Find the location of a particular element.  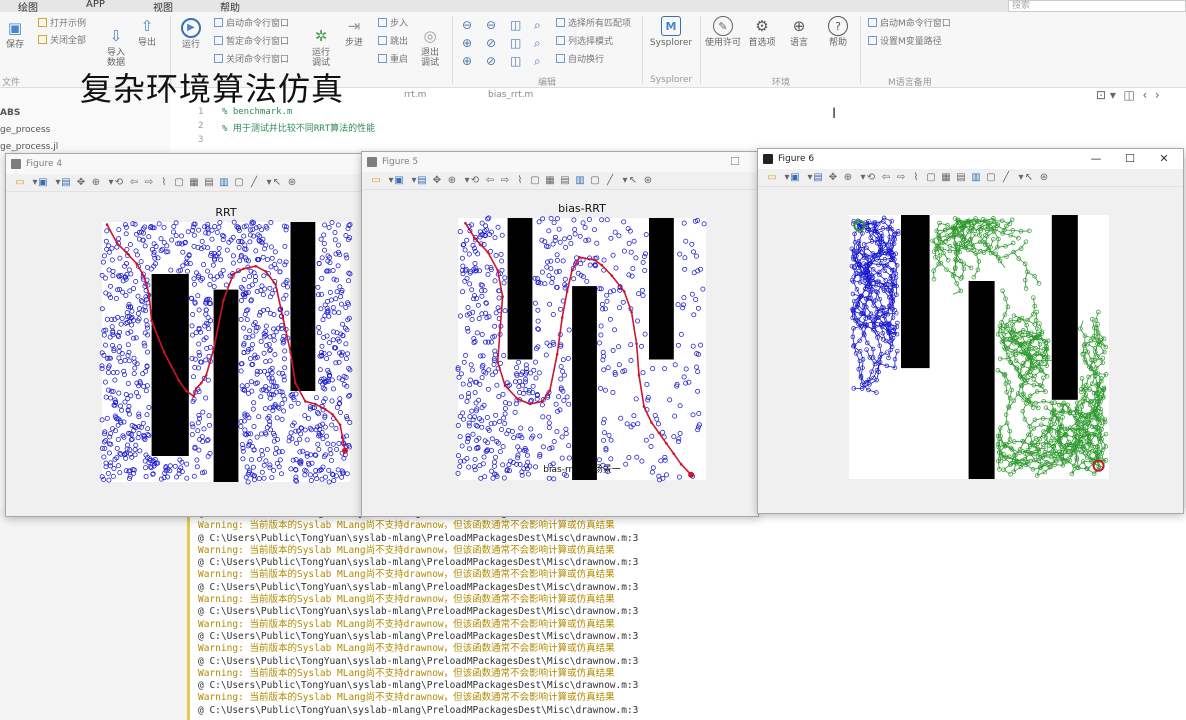

open-examples-link: 打开示例 is located at coordinates (62, 24).